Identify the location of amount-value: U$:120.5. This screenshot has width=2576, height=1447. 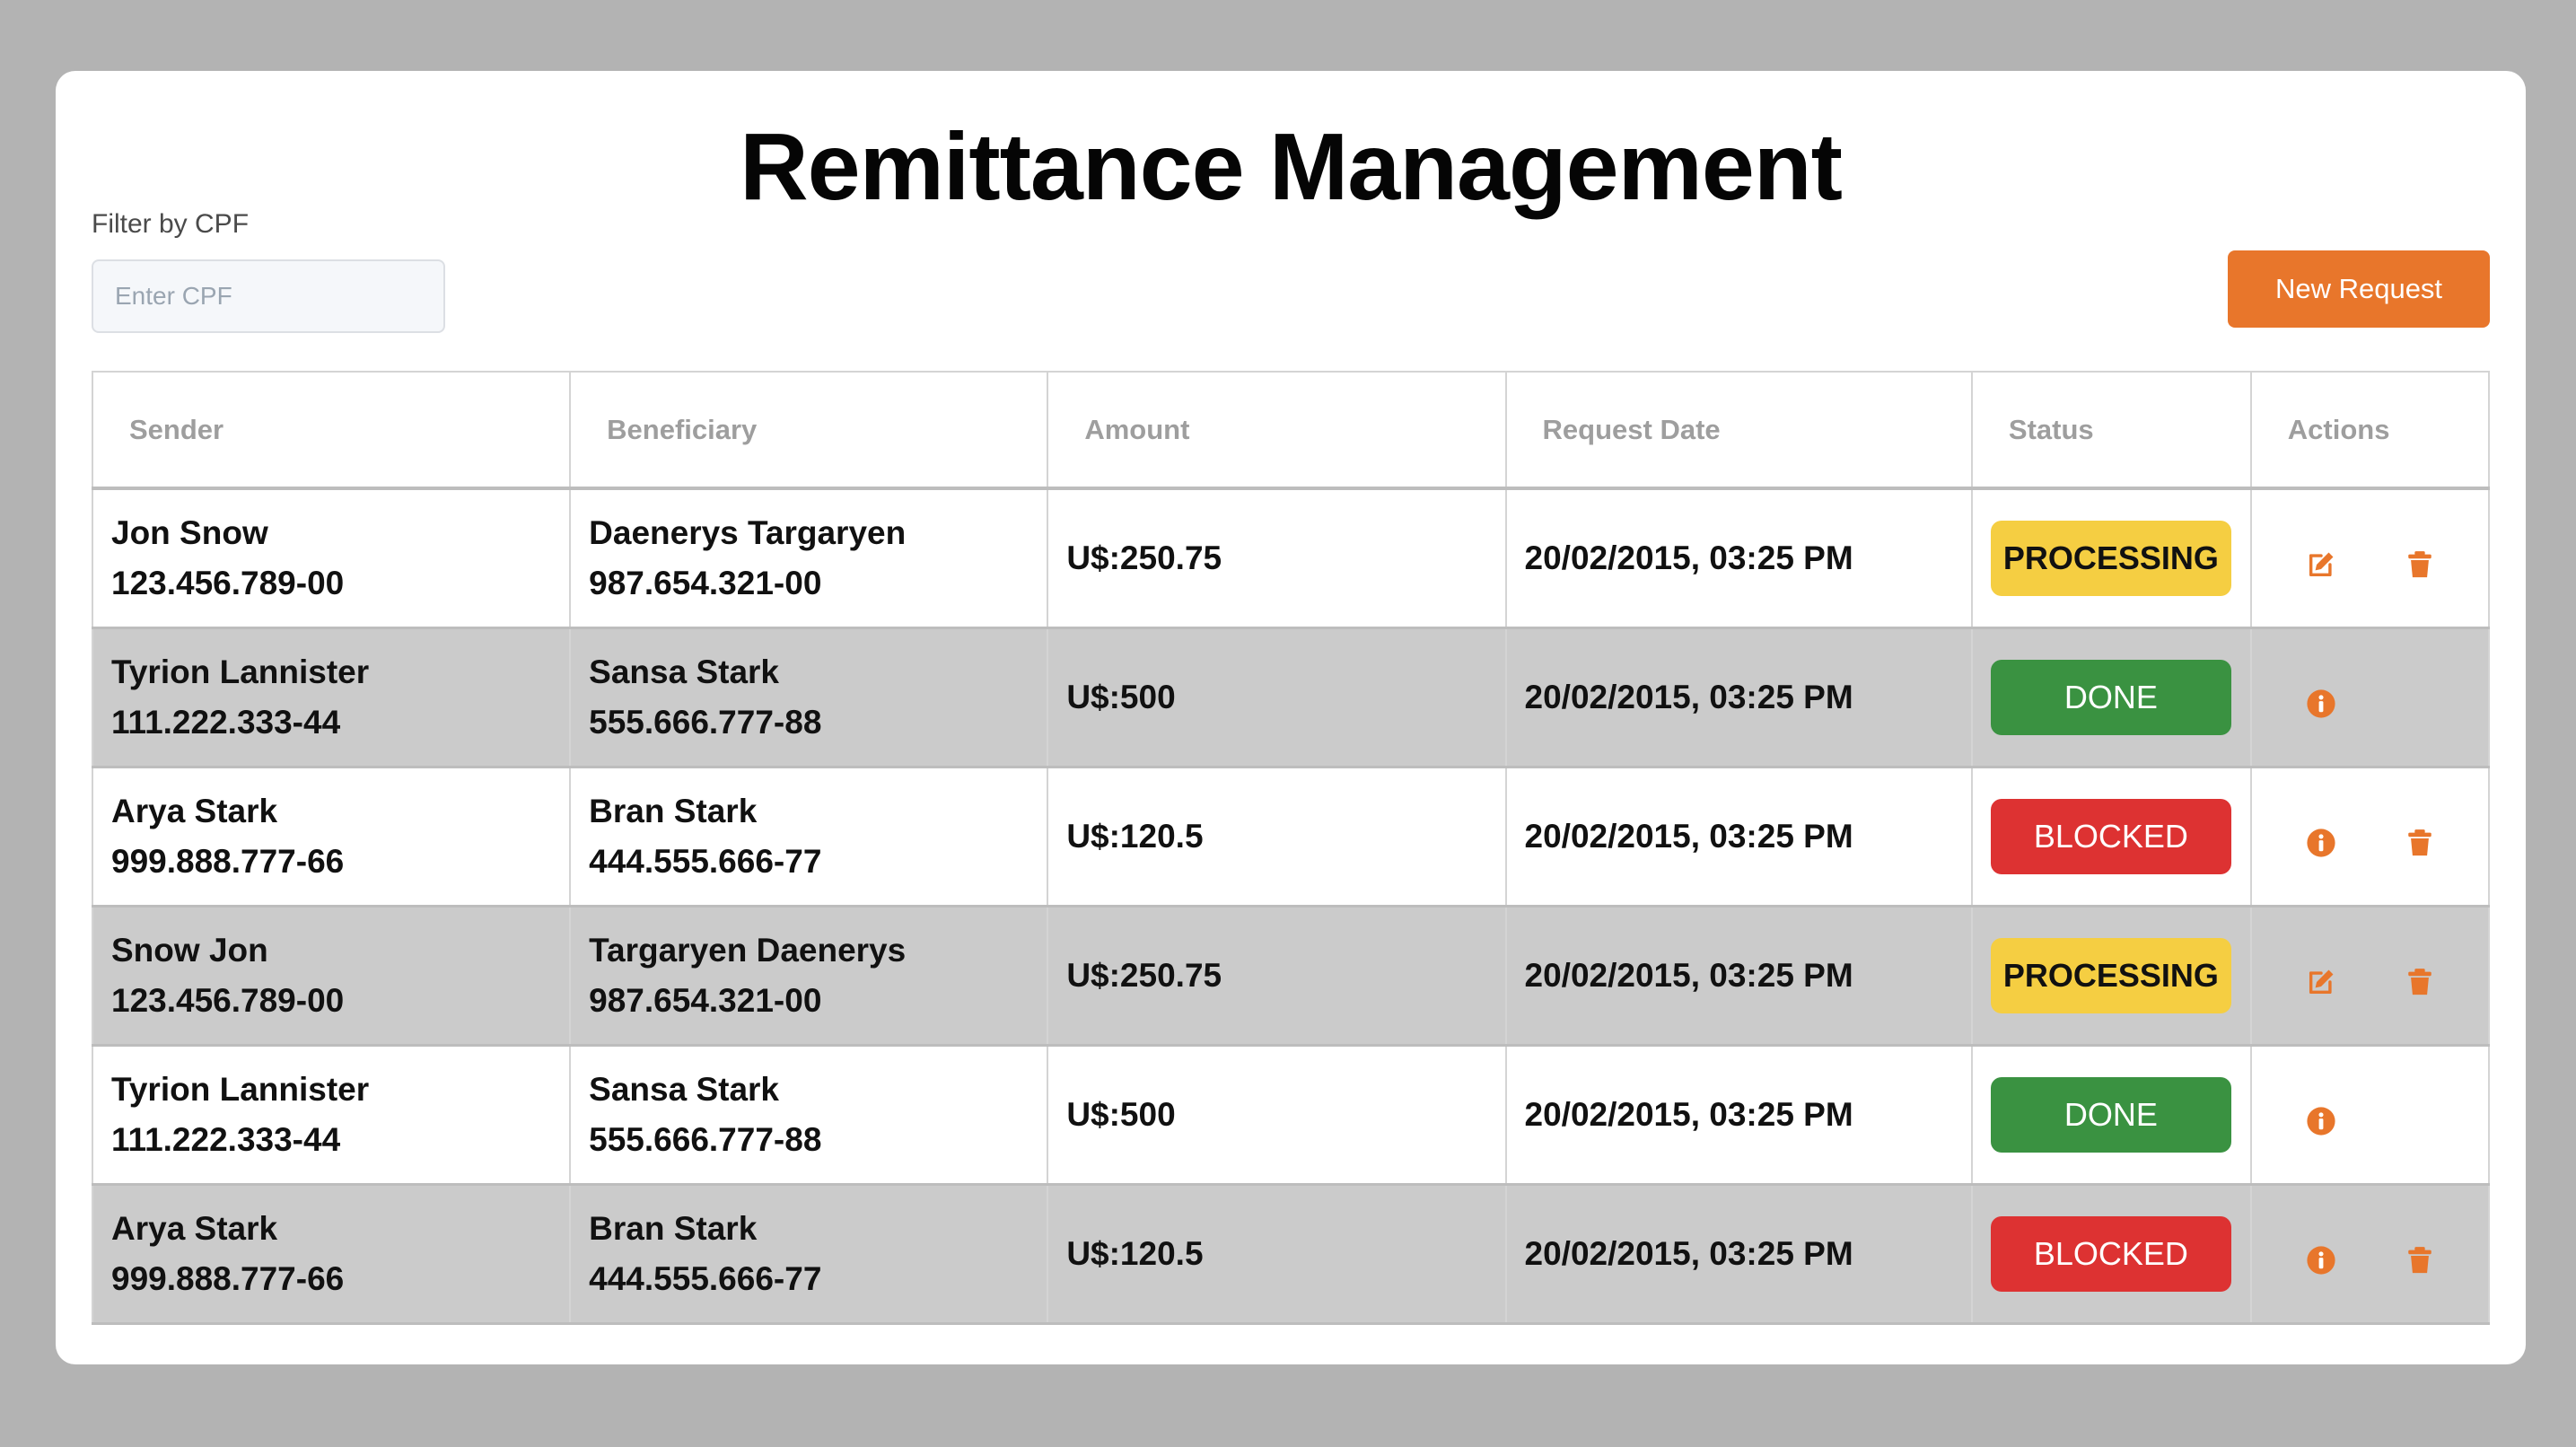
(1135, 1253).